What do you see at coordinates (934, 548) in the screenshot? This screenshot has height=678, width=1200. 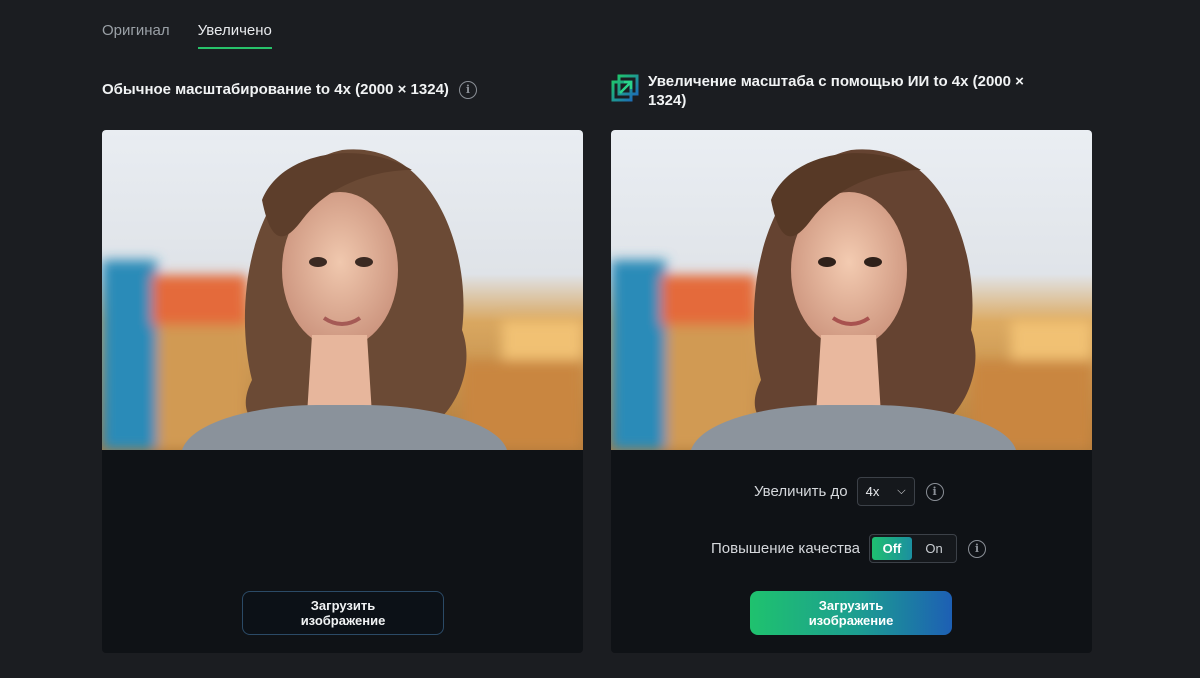 I see `toggle-on-option: On` at bounding box center [934, 548].